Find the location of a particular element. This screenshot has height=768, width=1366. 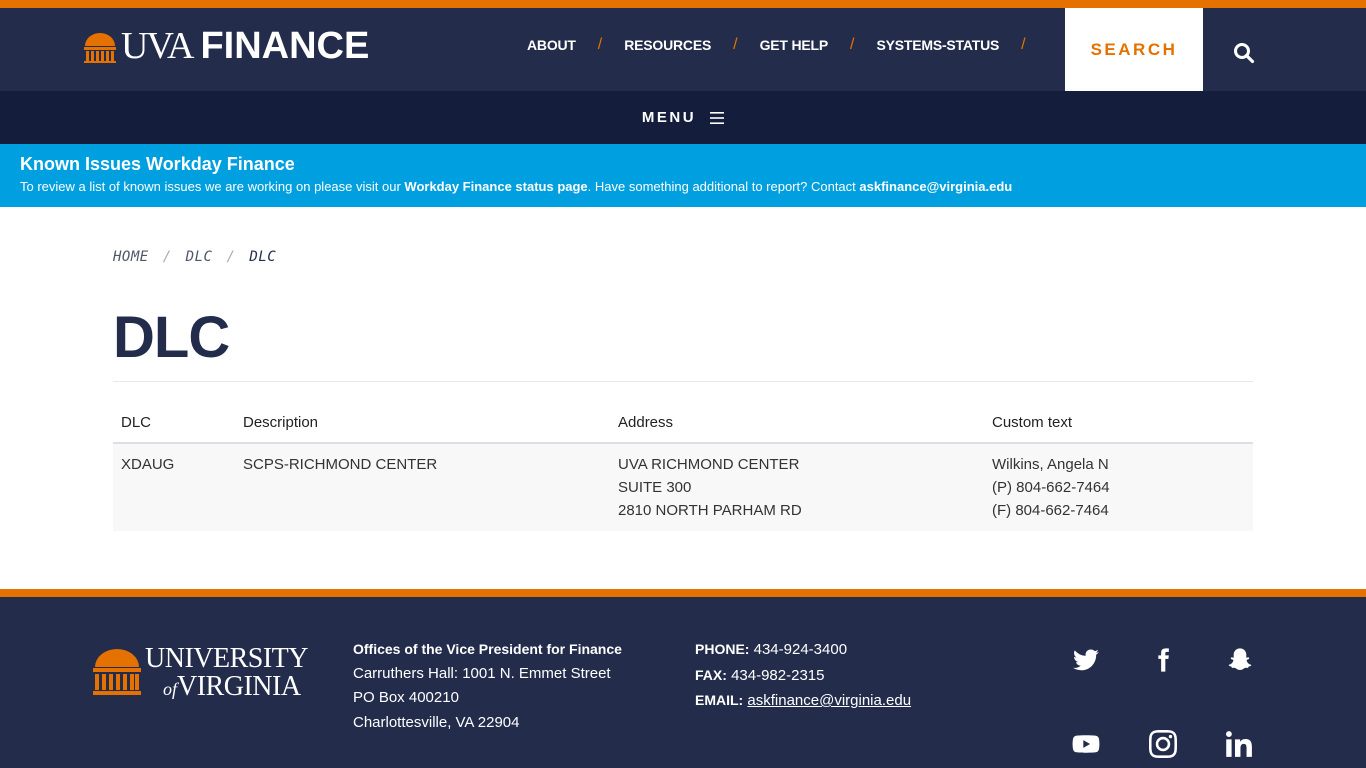

footer-phone: PHONE: 434-924-3400 is located at coordinates (803, 650).